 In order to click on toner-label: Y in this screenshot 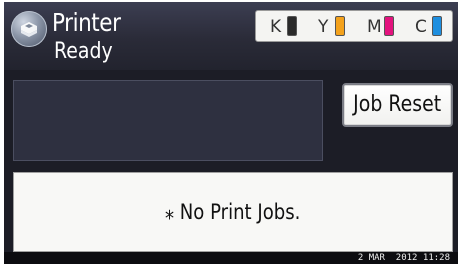, I will do `click(323, 27)`.